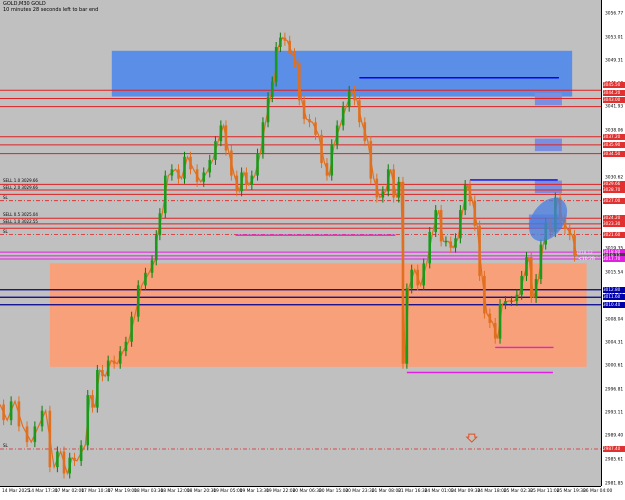 The image size is (625, 500). What do you see at coordinates (492, 491) in the screenshot?
I see `time-tick-label: 24 Mar 18:00` at bounding box center [492, 491].